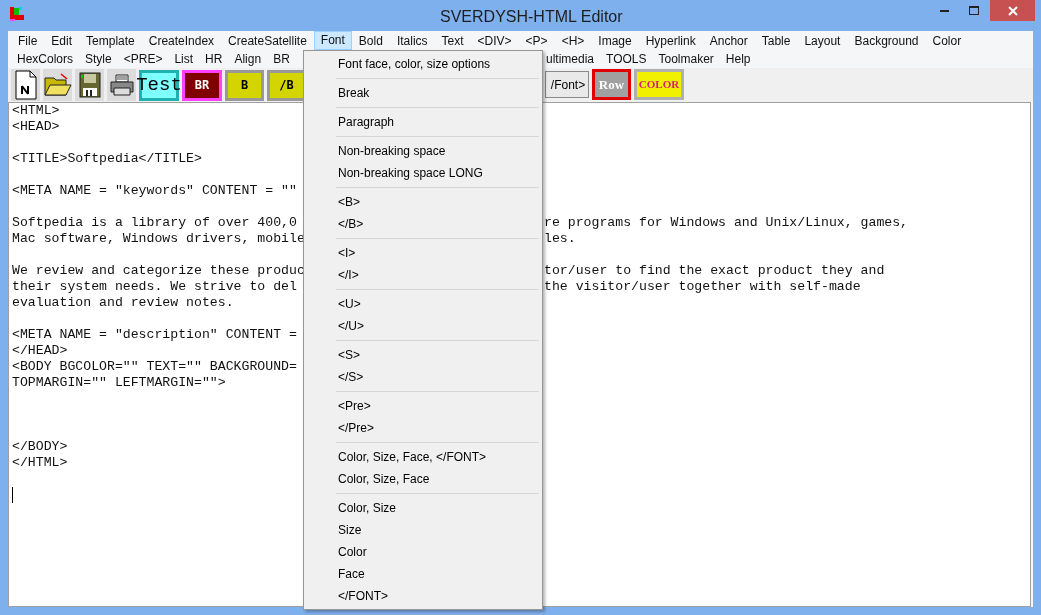 This screenshot has width=1041, height=615. Describe the element at coordinates (40, 447) in the screenshot. I see `code-line: </BODY>` at that location.